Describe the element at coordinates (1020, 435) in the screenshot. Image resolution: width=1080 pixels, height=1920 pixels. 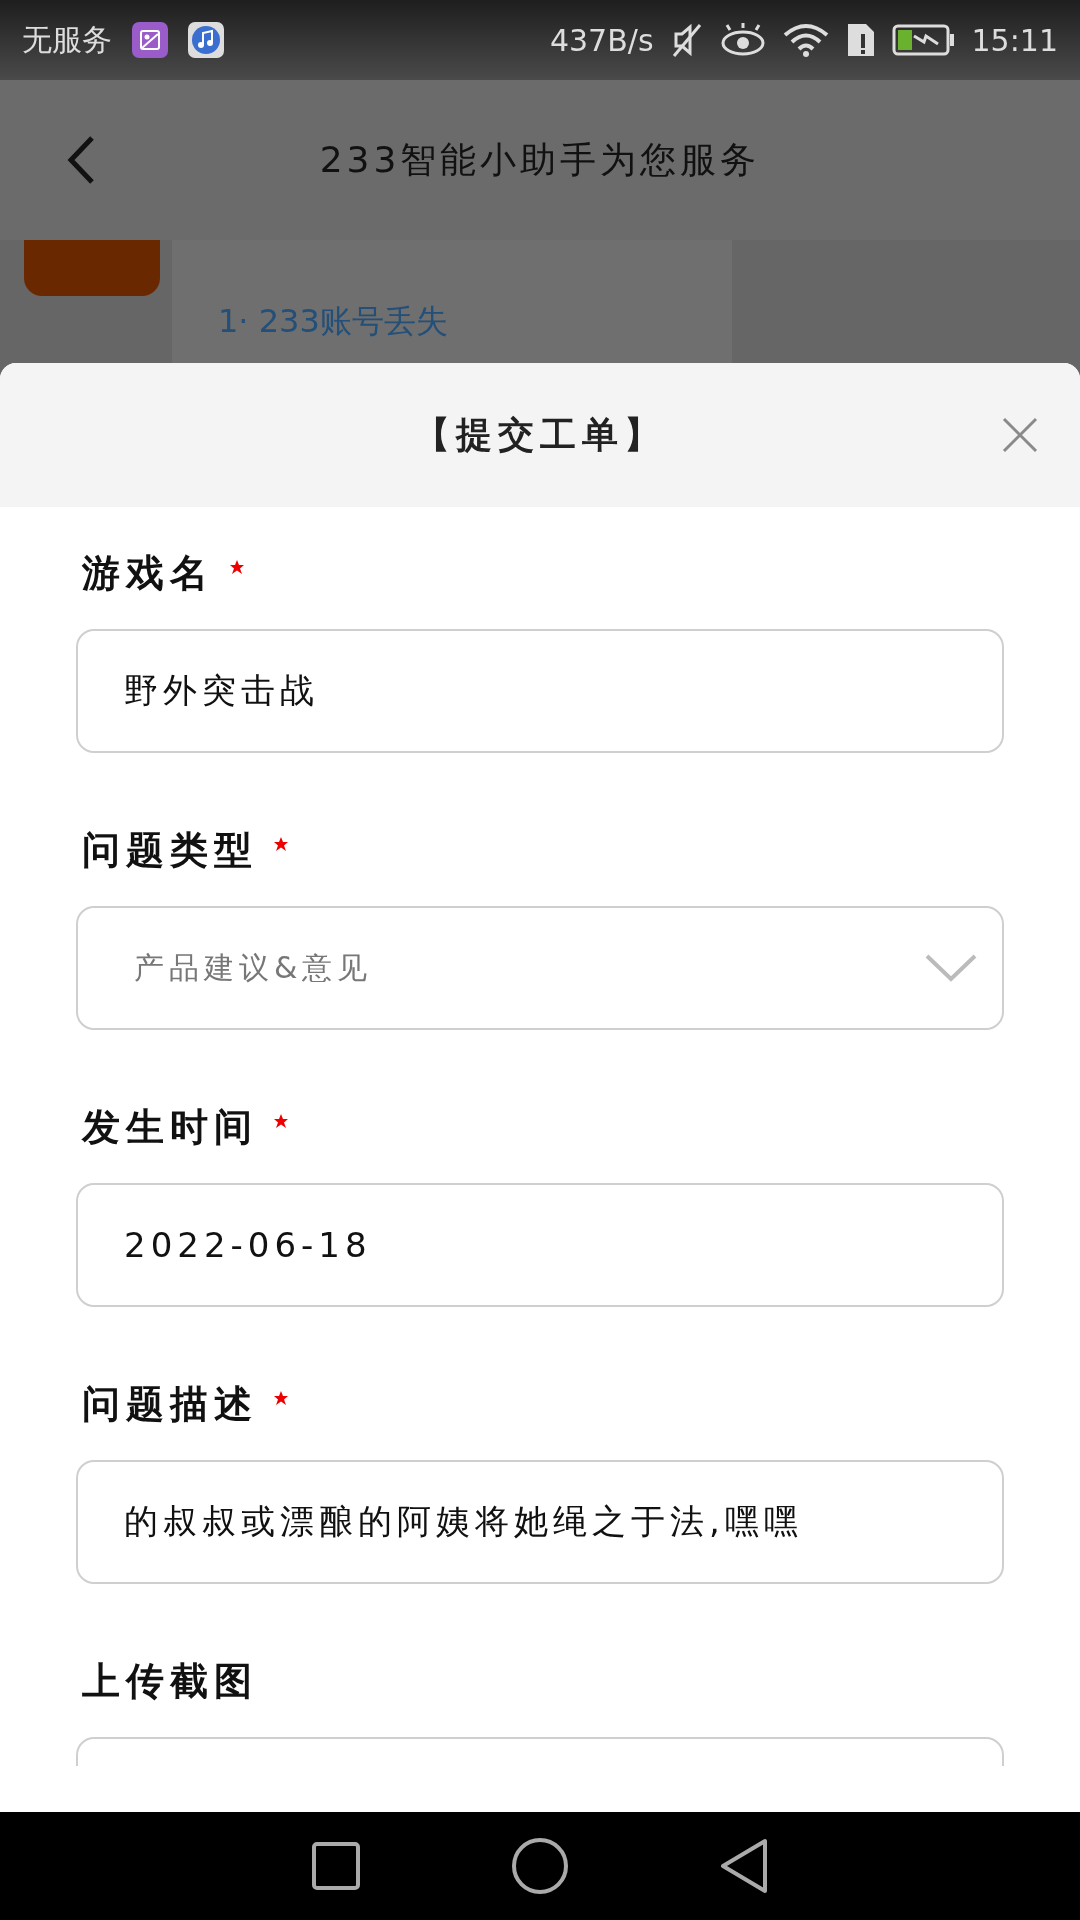
I see `close-icon` at that location.